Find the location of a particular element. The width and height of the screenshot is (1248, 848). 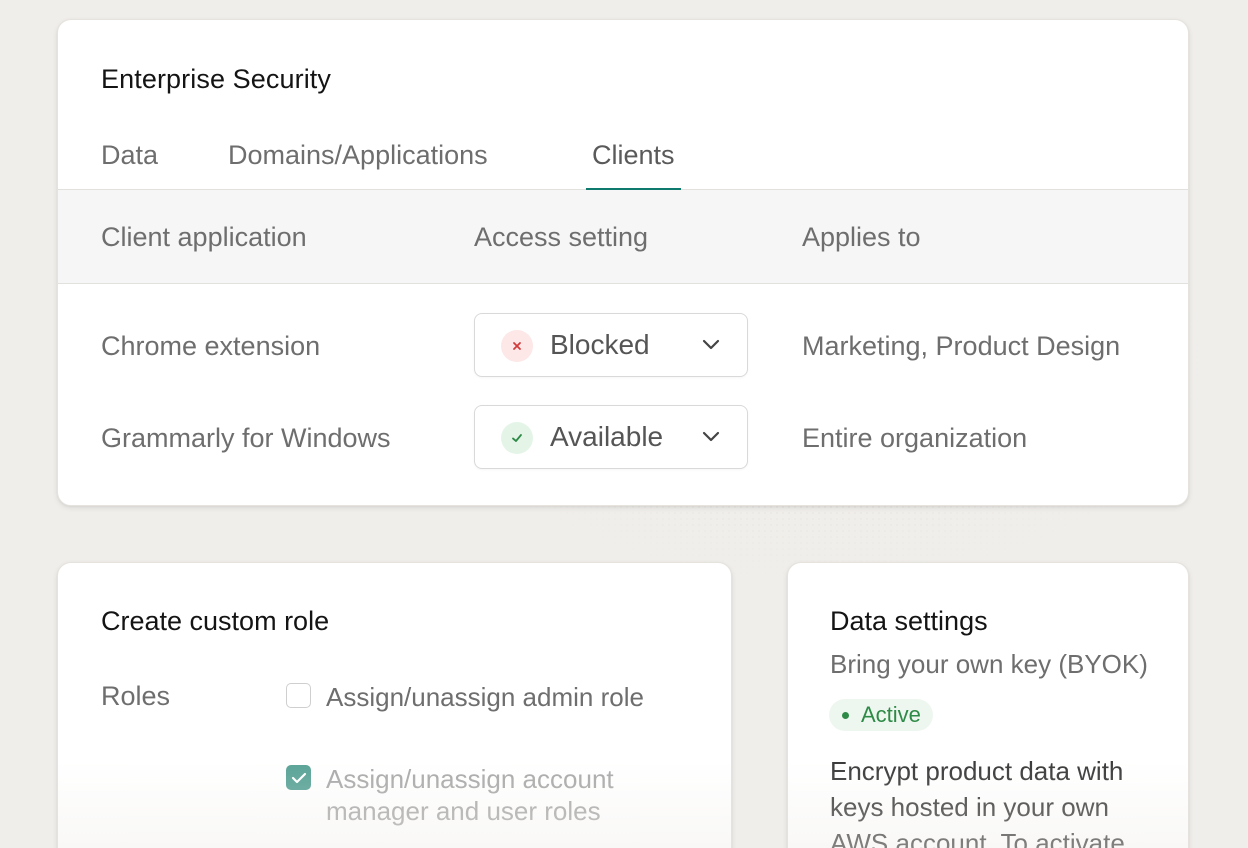

tab-domains-applications: Domains/Applications is located at coordinates (358, 165).